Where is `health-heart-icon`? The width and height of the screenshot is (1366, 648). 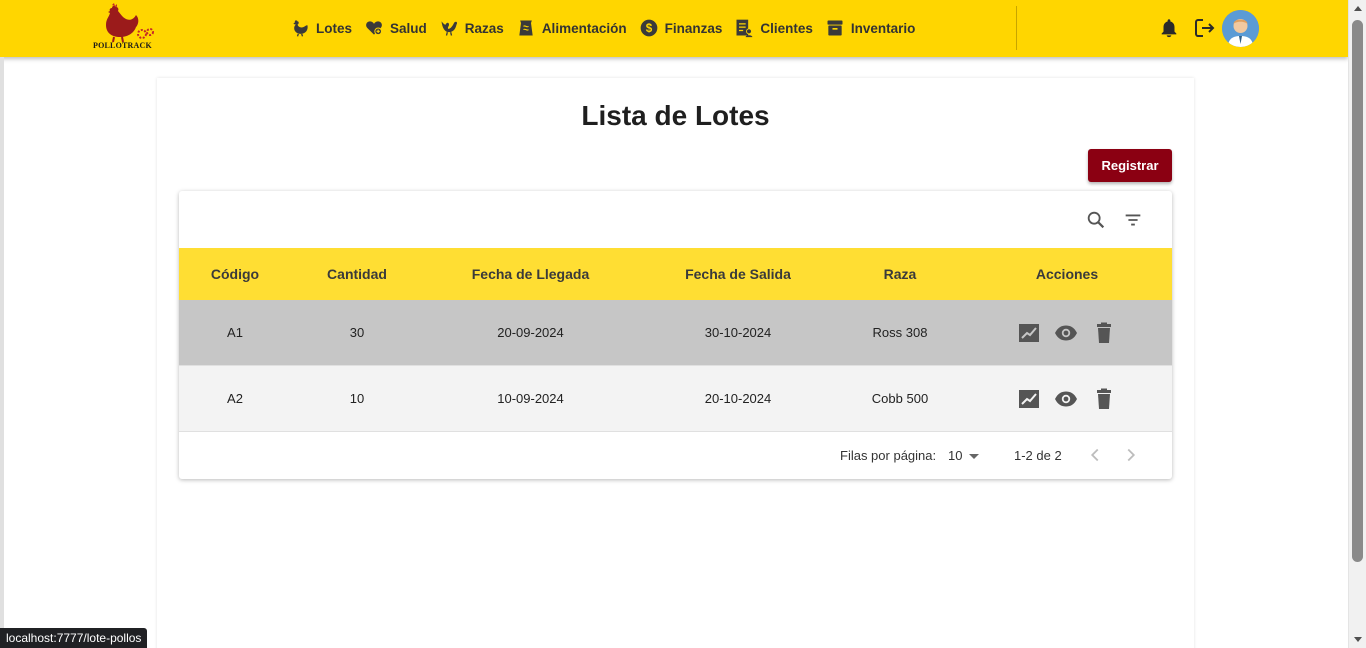
health-heart-icon is located at coordinates (374, 28).